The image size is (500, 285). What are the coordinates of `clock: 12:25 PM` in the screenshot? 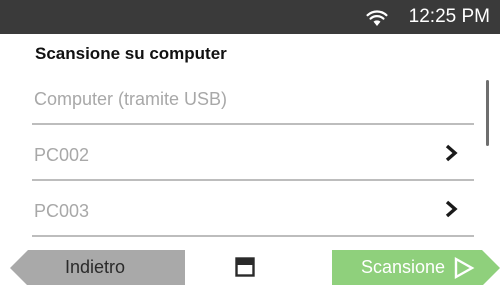 It's located at (449, 16).